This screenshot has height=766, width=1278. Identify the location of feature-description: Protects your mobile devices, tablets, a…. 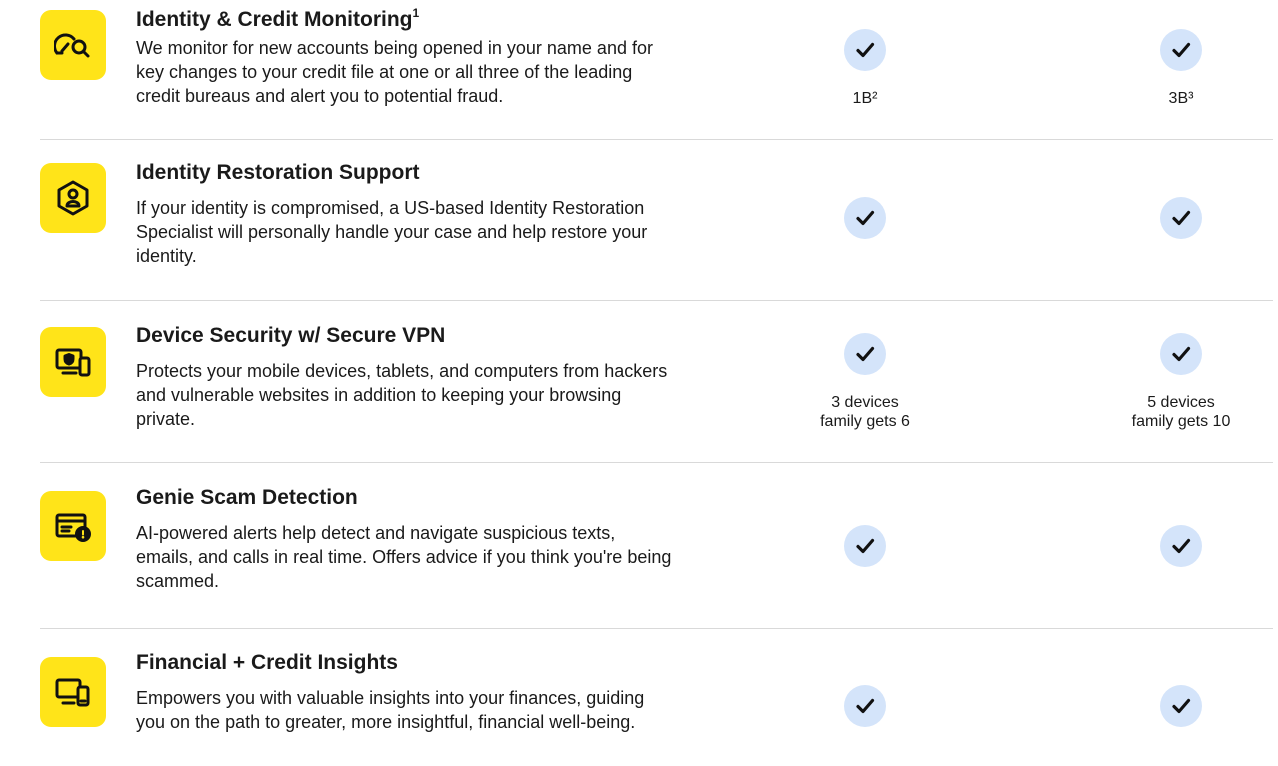
(402, 395).